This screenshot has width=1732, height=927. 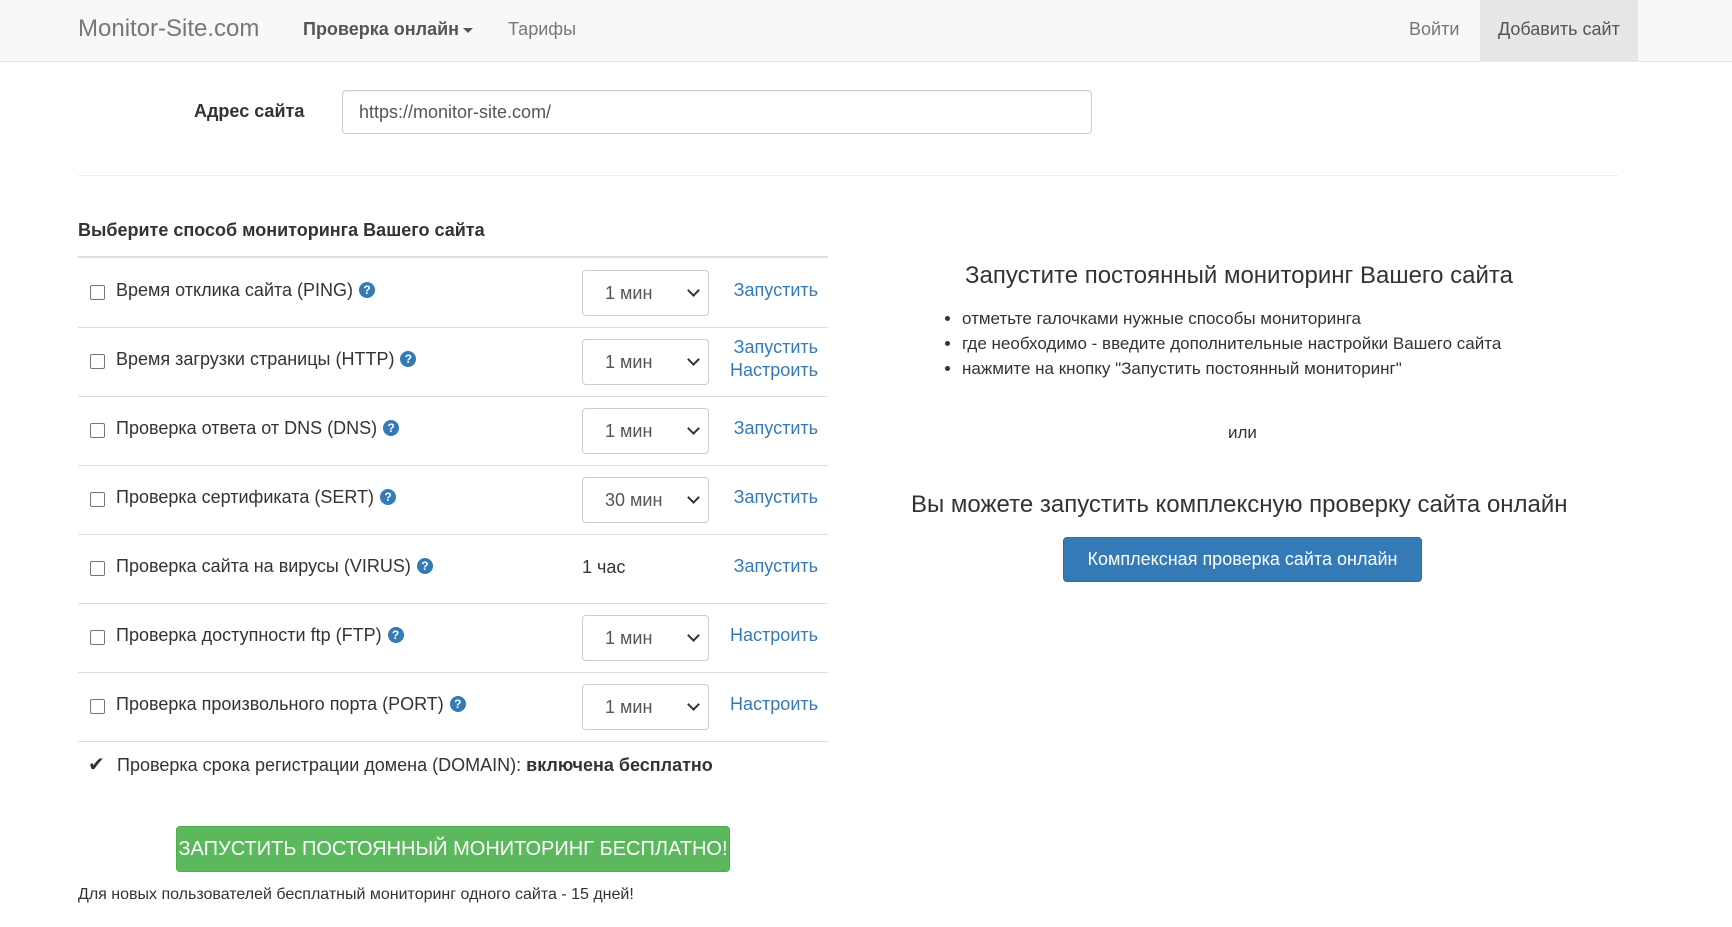 I want to click on port-label: Проверка произвольного порта (PORT)?, so click(x=291, y=704).